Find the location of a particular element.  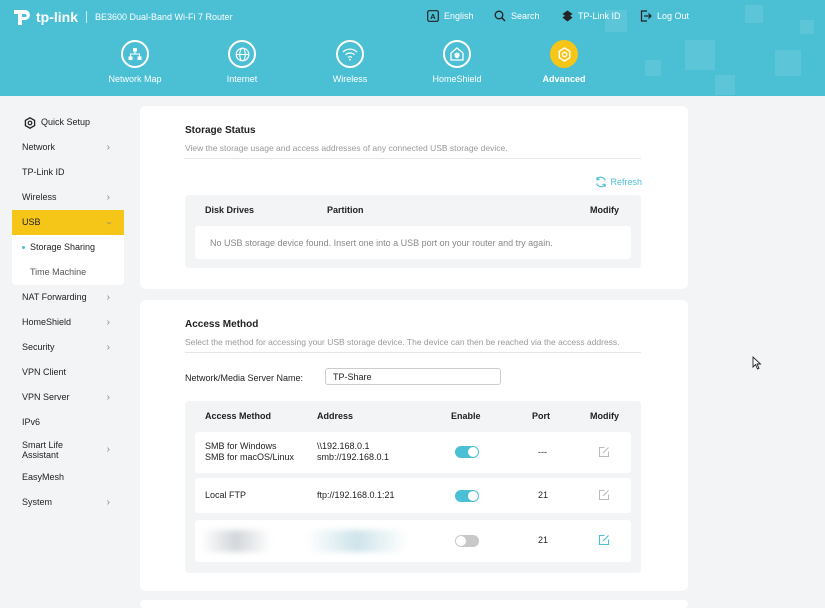

chevron-down-icon: › is located at coordinates (109, 223).